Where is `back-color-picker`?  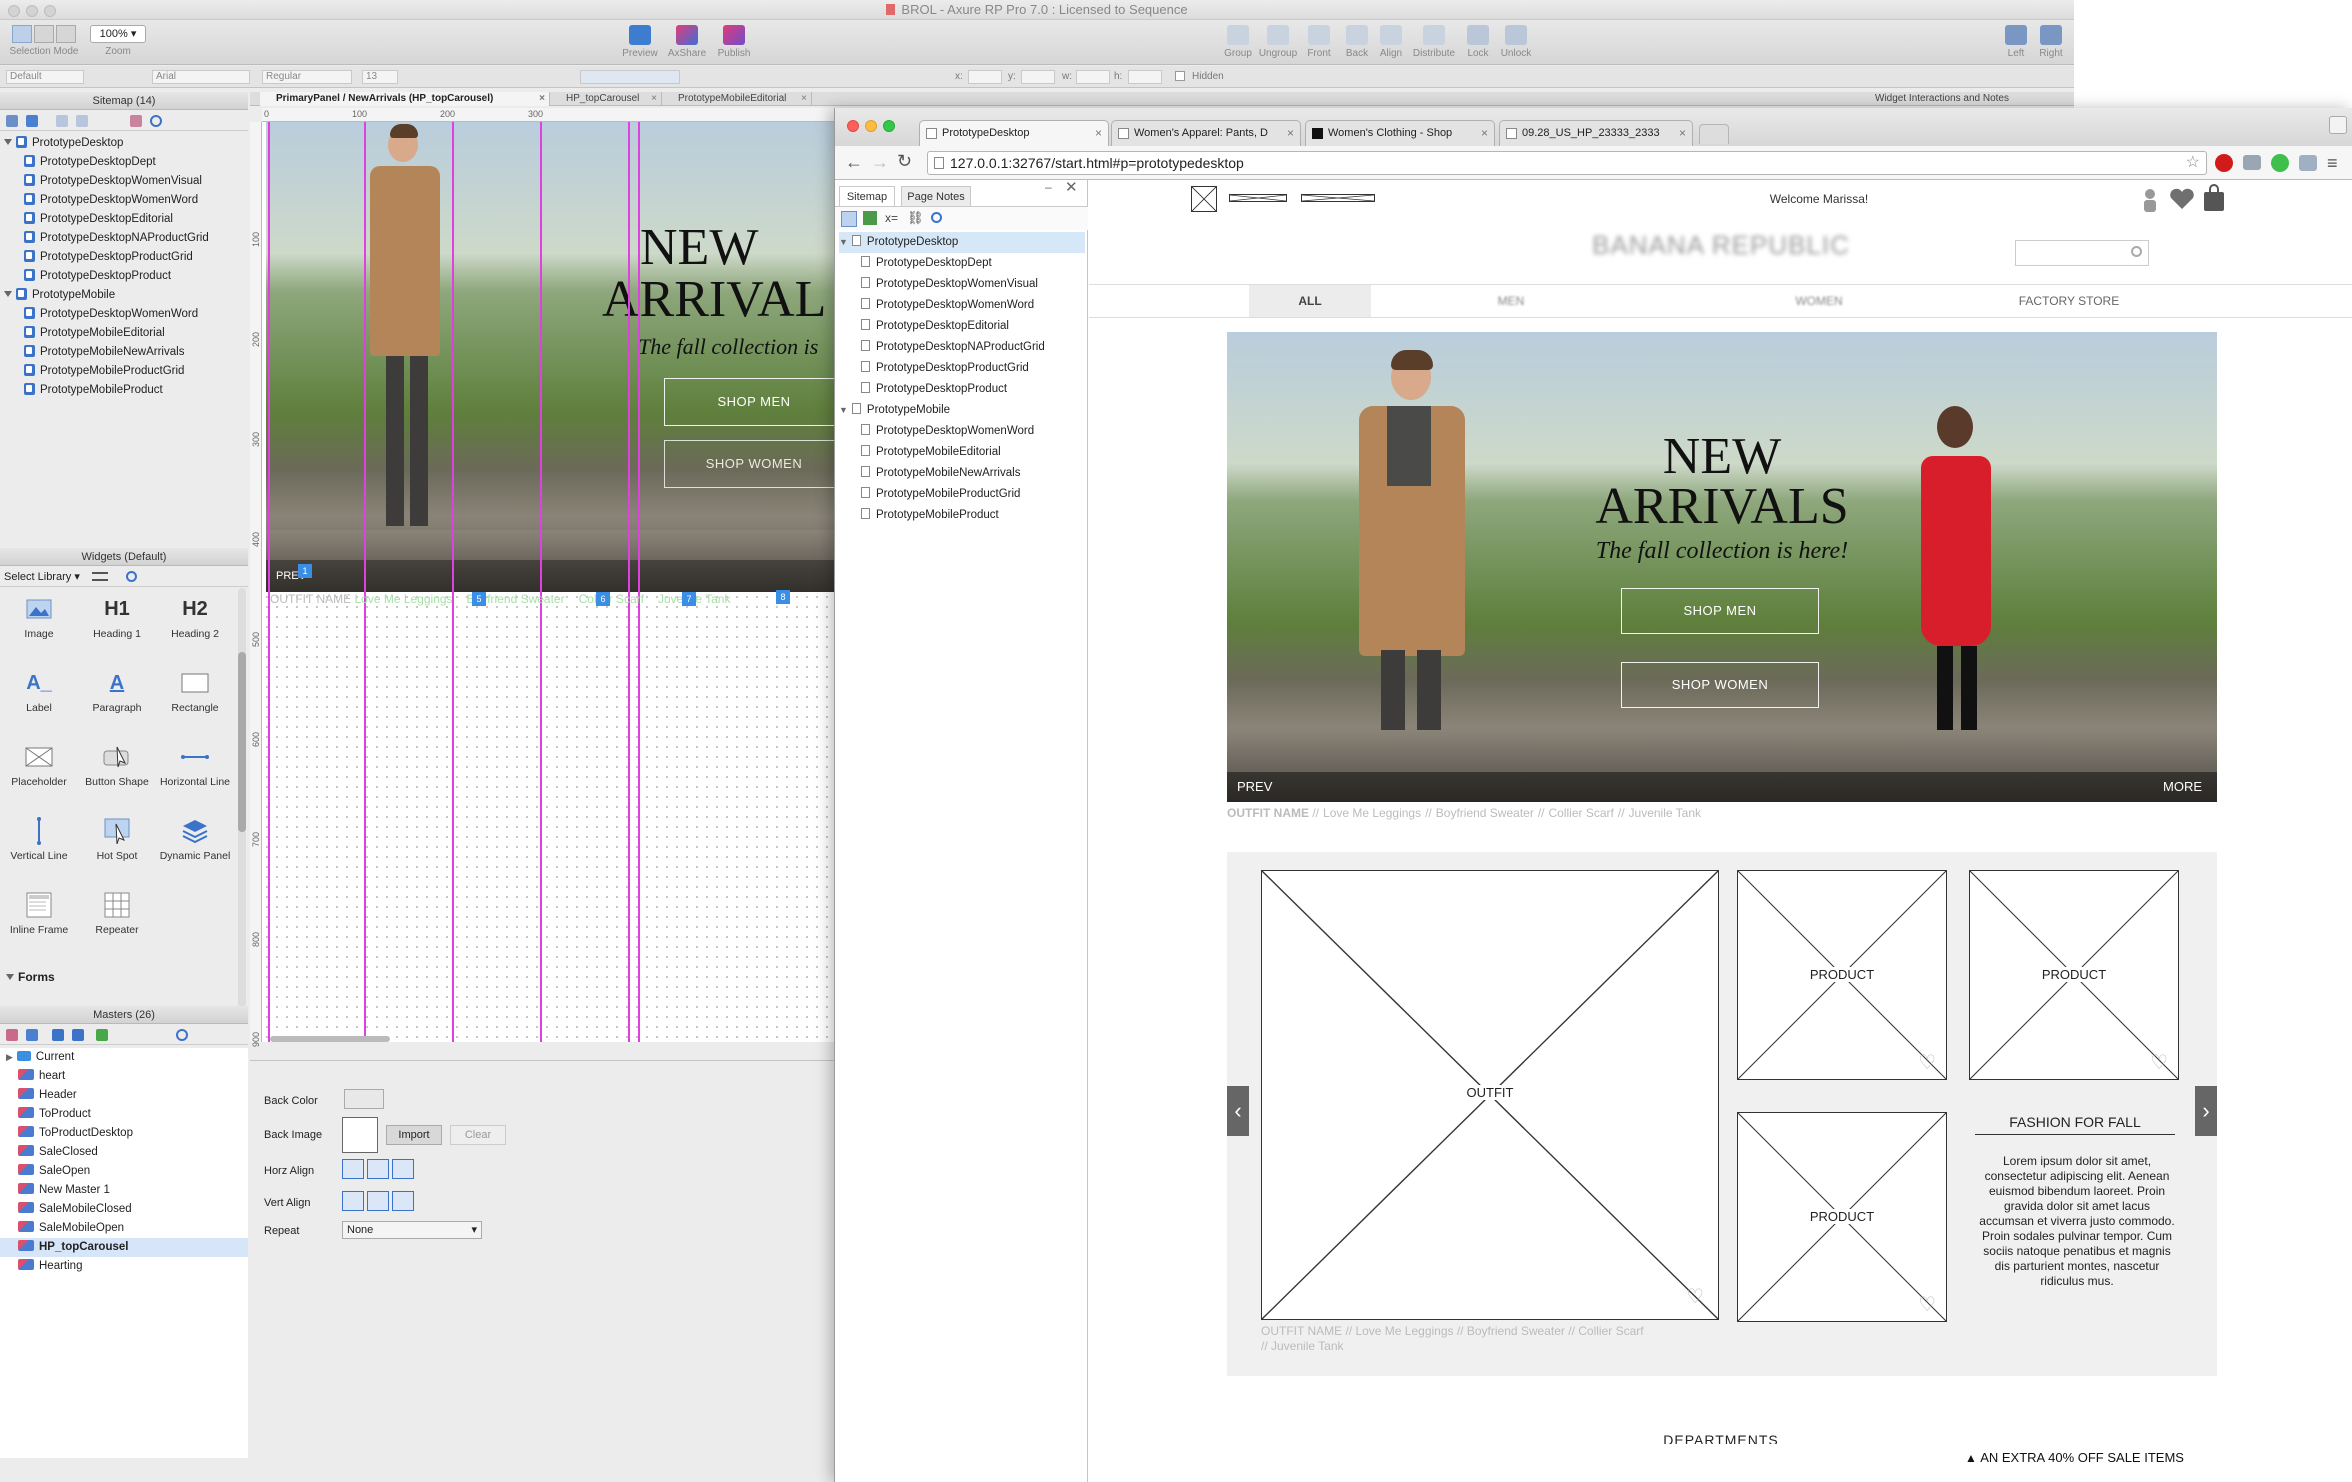
back-color-picker is located at coordinates (364, 1099).